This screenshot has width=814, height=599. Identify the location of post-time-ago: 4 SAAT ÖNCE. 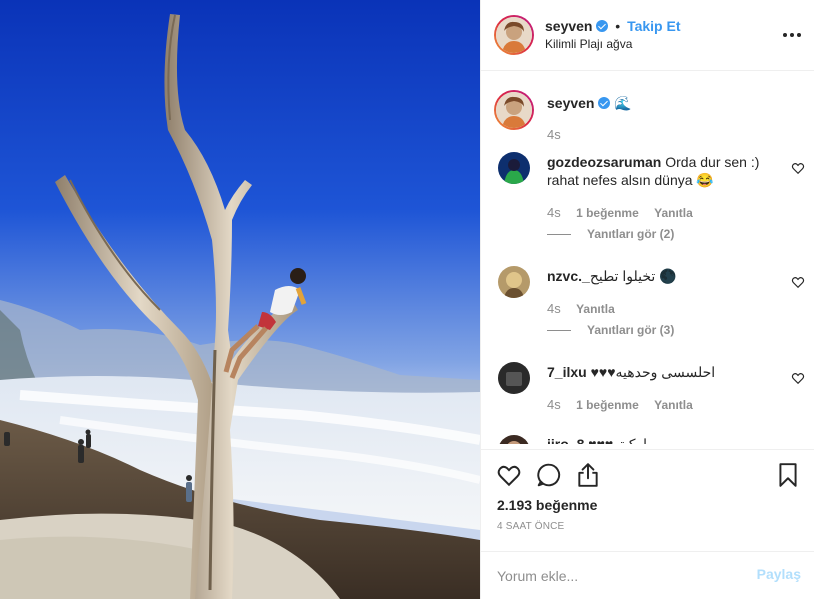
(530, 526).